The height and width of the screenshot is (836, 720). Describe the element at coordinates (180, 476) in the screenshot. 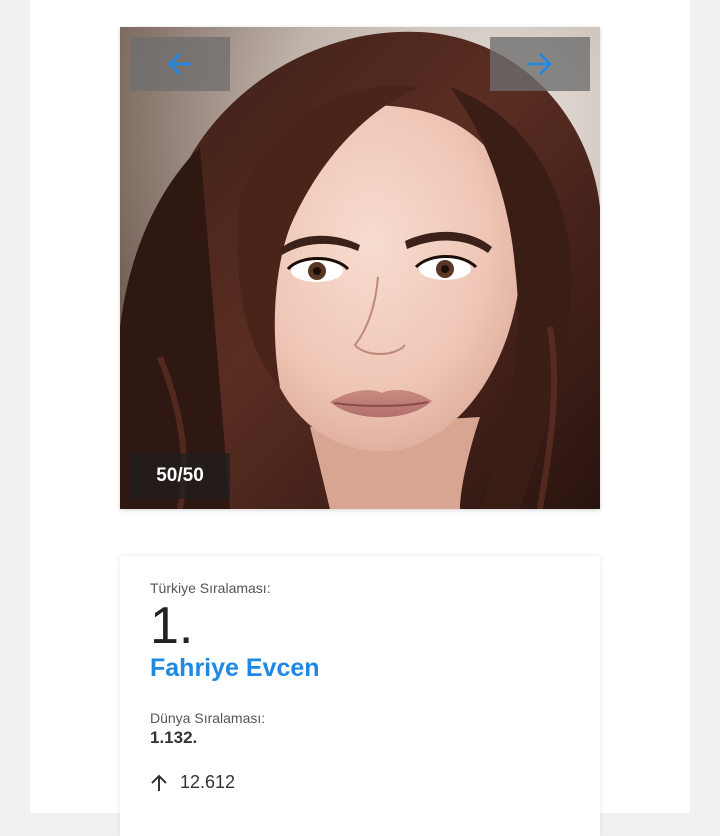

I see `photo-counter: 50/50` at that location.